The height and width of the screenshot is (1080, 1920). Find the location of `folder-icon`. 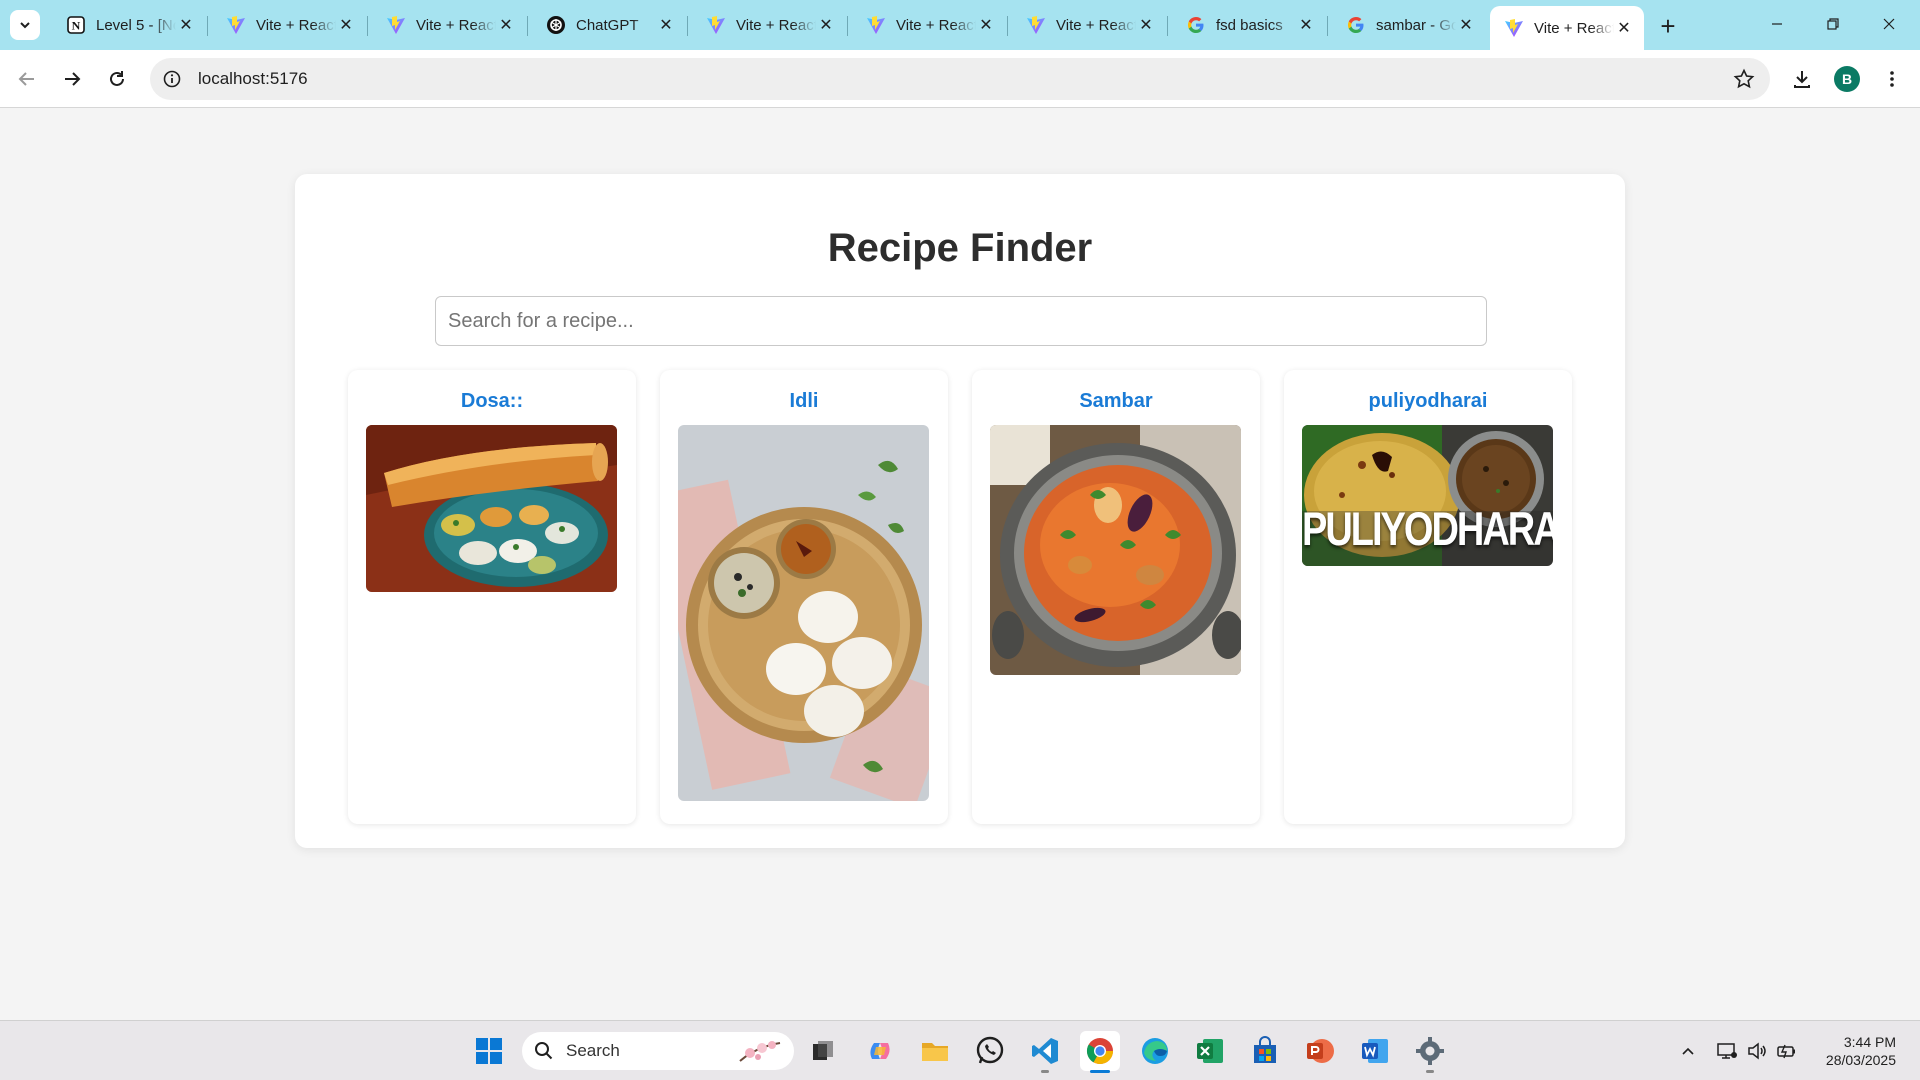

folder-icon is located at coordinates (935, 1052).